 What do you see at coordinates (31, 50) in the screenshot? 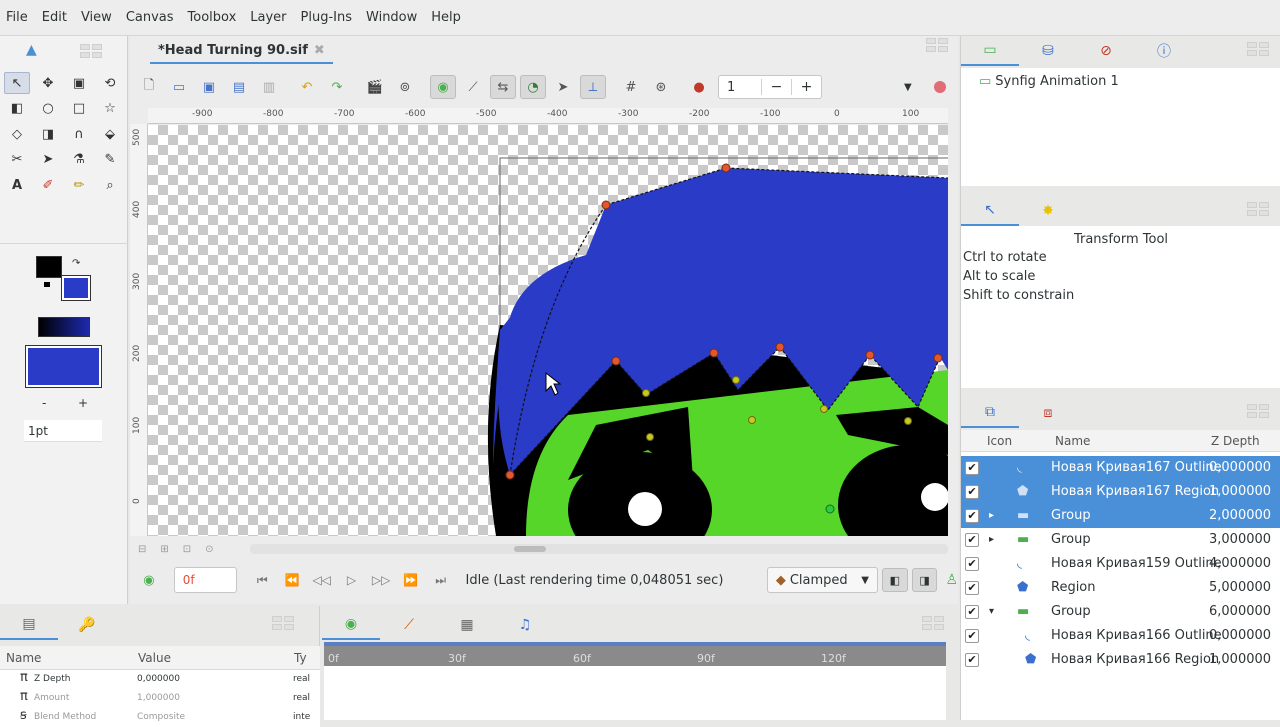
I see `toolbox-tab-icon: ▲` at bounding box center [31, 50].